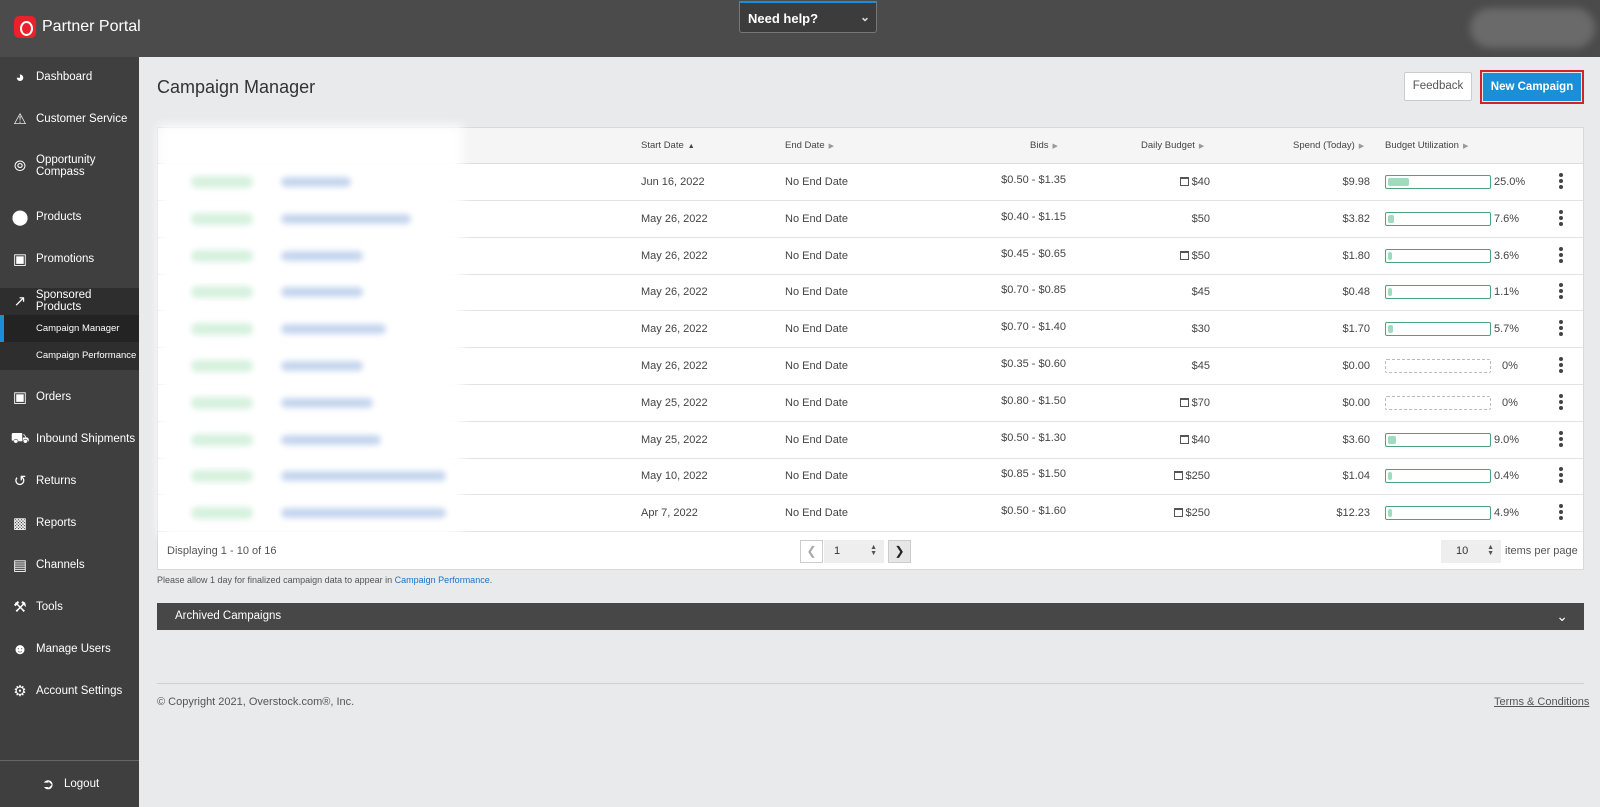 Image resolution: width=1600 pixels, height=807 pixels. Describe the element at coordinates (1356, 439) in the screenshot. I see `spend-today: $3.60` at that location.